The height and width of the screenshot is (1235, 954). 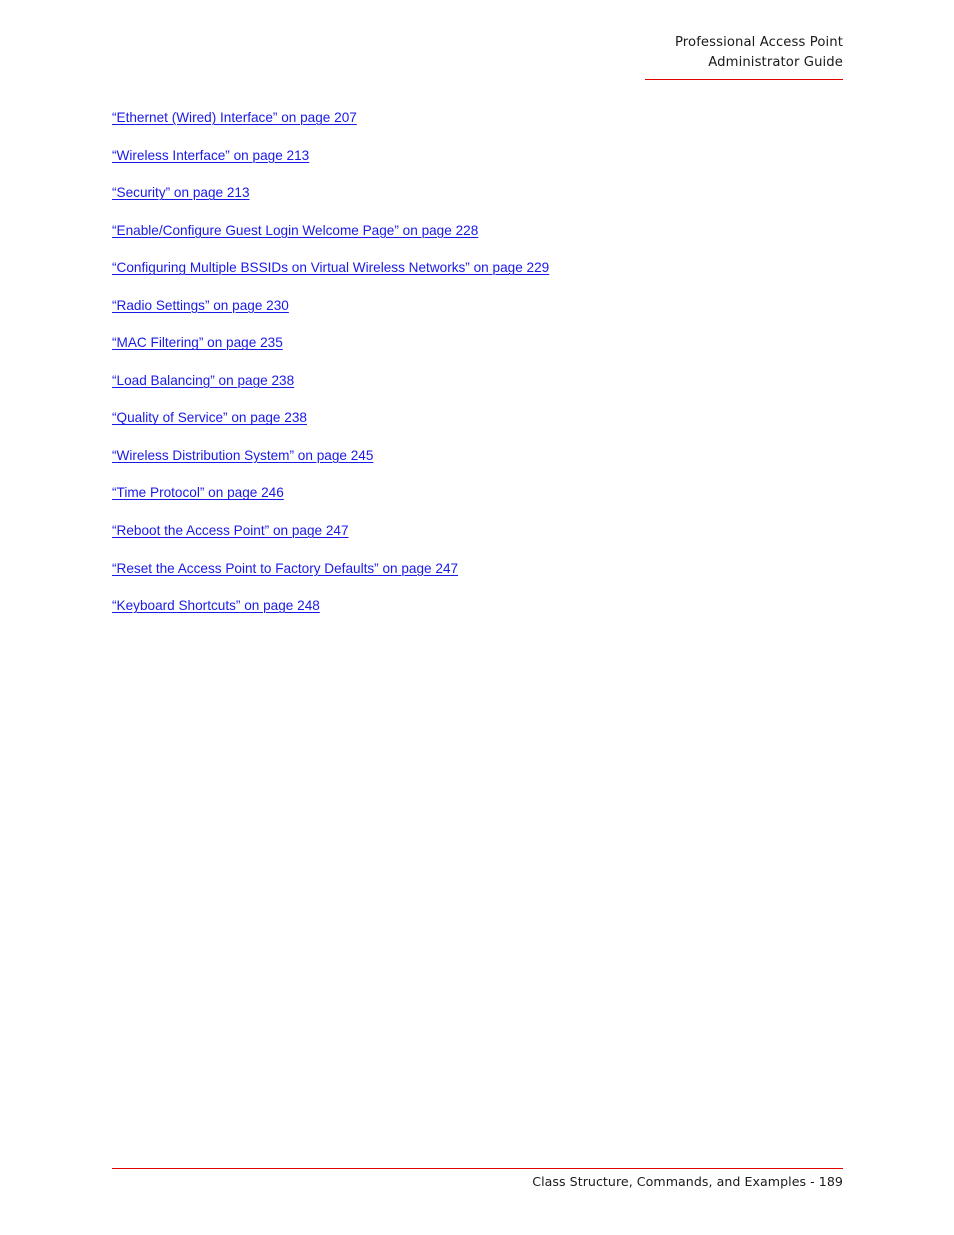 What do you see at coordinates (181, 192) in the screenshot?
I see `xref-link-security: “Security” on page 213` at bounding box center [181, 192].